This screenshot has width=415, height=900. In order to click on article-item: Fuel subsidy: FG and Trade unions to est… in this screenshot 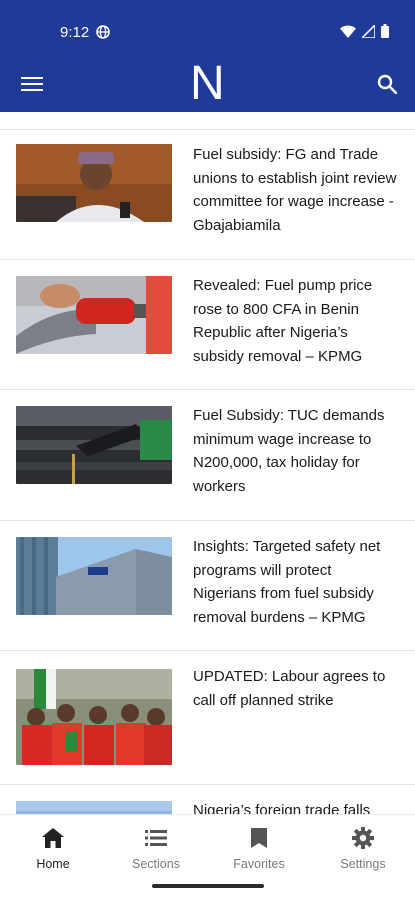, I will do `click(207, 195)`.